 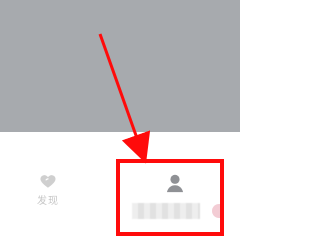 What do you see at coordinates (48, 181) in the screenshot?
I see `heart-icon` at bounding box center [48, 181].